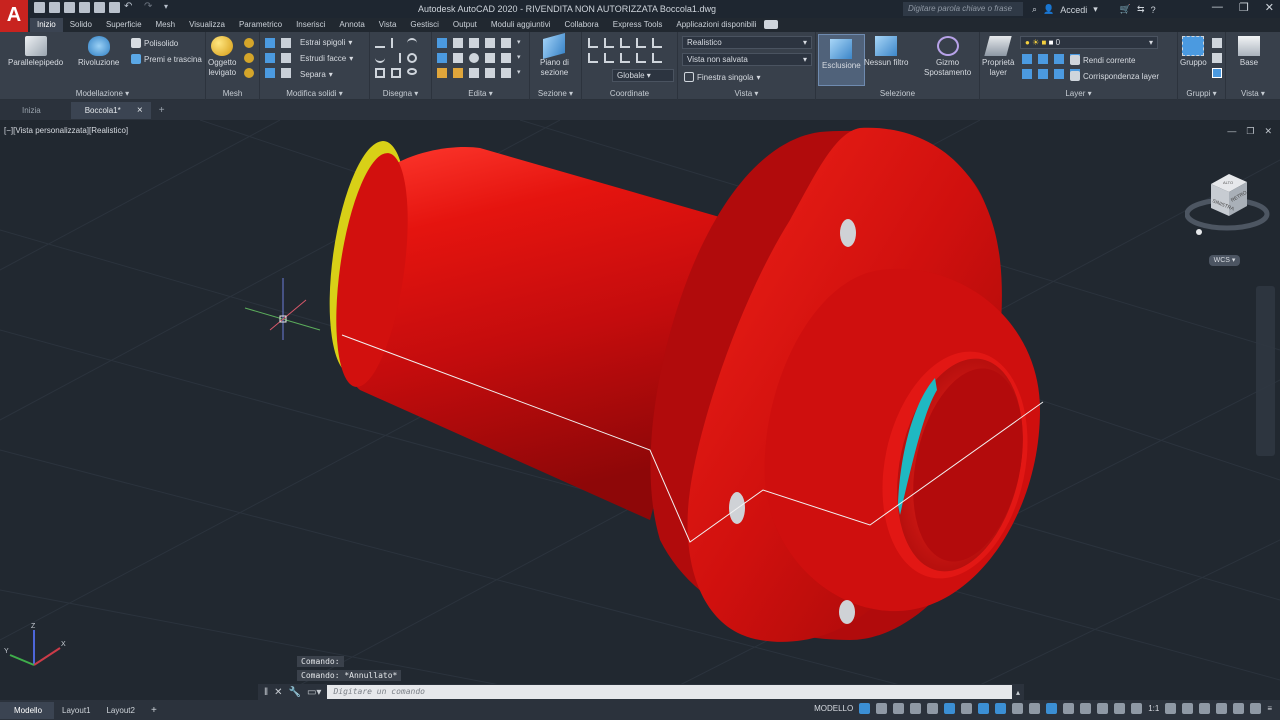 This screenshot has width=1280, height=720. What do you see at coordinates (474, 43) in the screenshot?
I see `move-icon` at bounding box center [474, 43].